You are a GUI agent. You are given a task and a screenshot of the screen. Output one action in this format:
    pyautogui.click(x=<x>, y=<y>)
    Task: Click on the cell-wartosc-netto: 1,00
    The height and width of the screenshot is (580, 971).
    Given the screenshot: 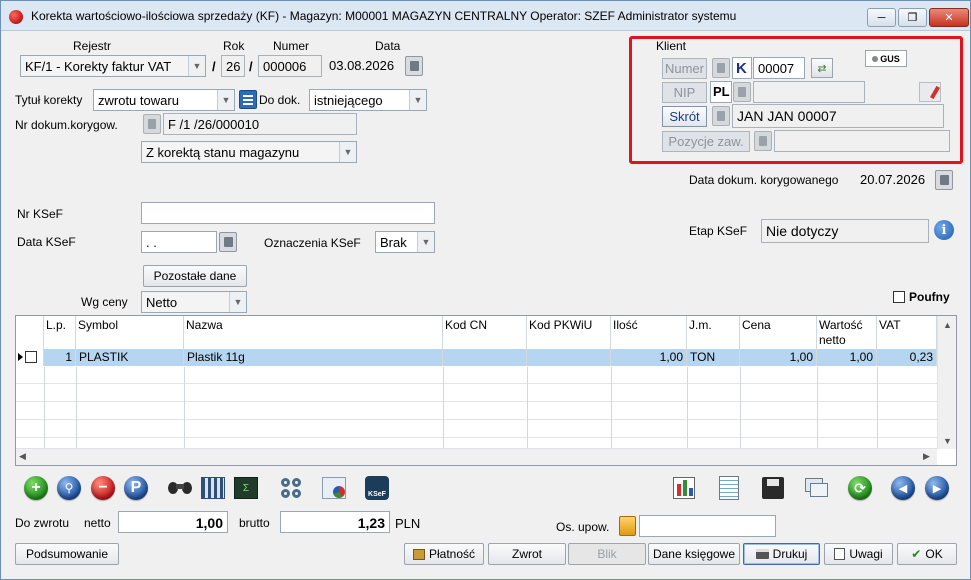 What is the action you would take?
    pyautogui.click(x=847, y=357)
    